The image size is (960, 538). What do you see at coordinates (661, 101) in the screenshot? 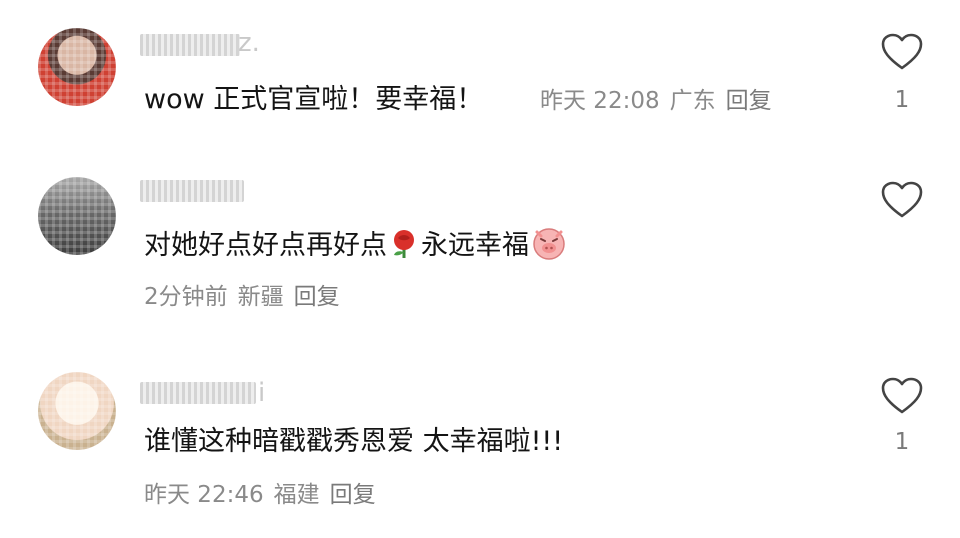
I see `comment-meta: 昨天 22:08 广东 回复` at bounding box center [661, 101].